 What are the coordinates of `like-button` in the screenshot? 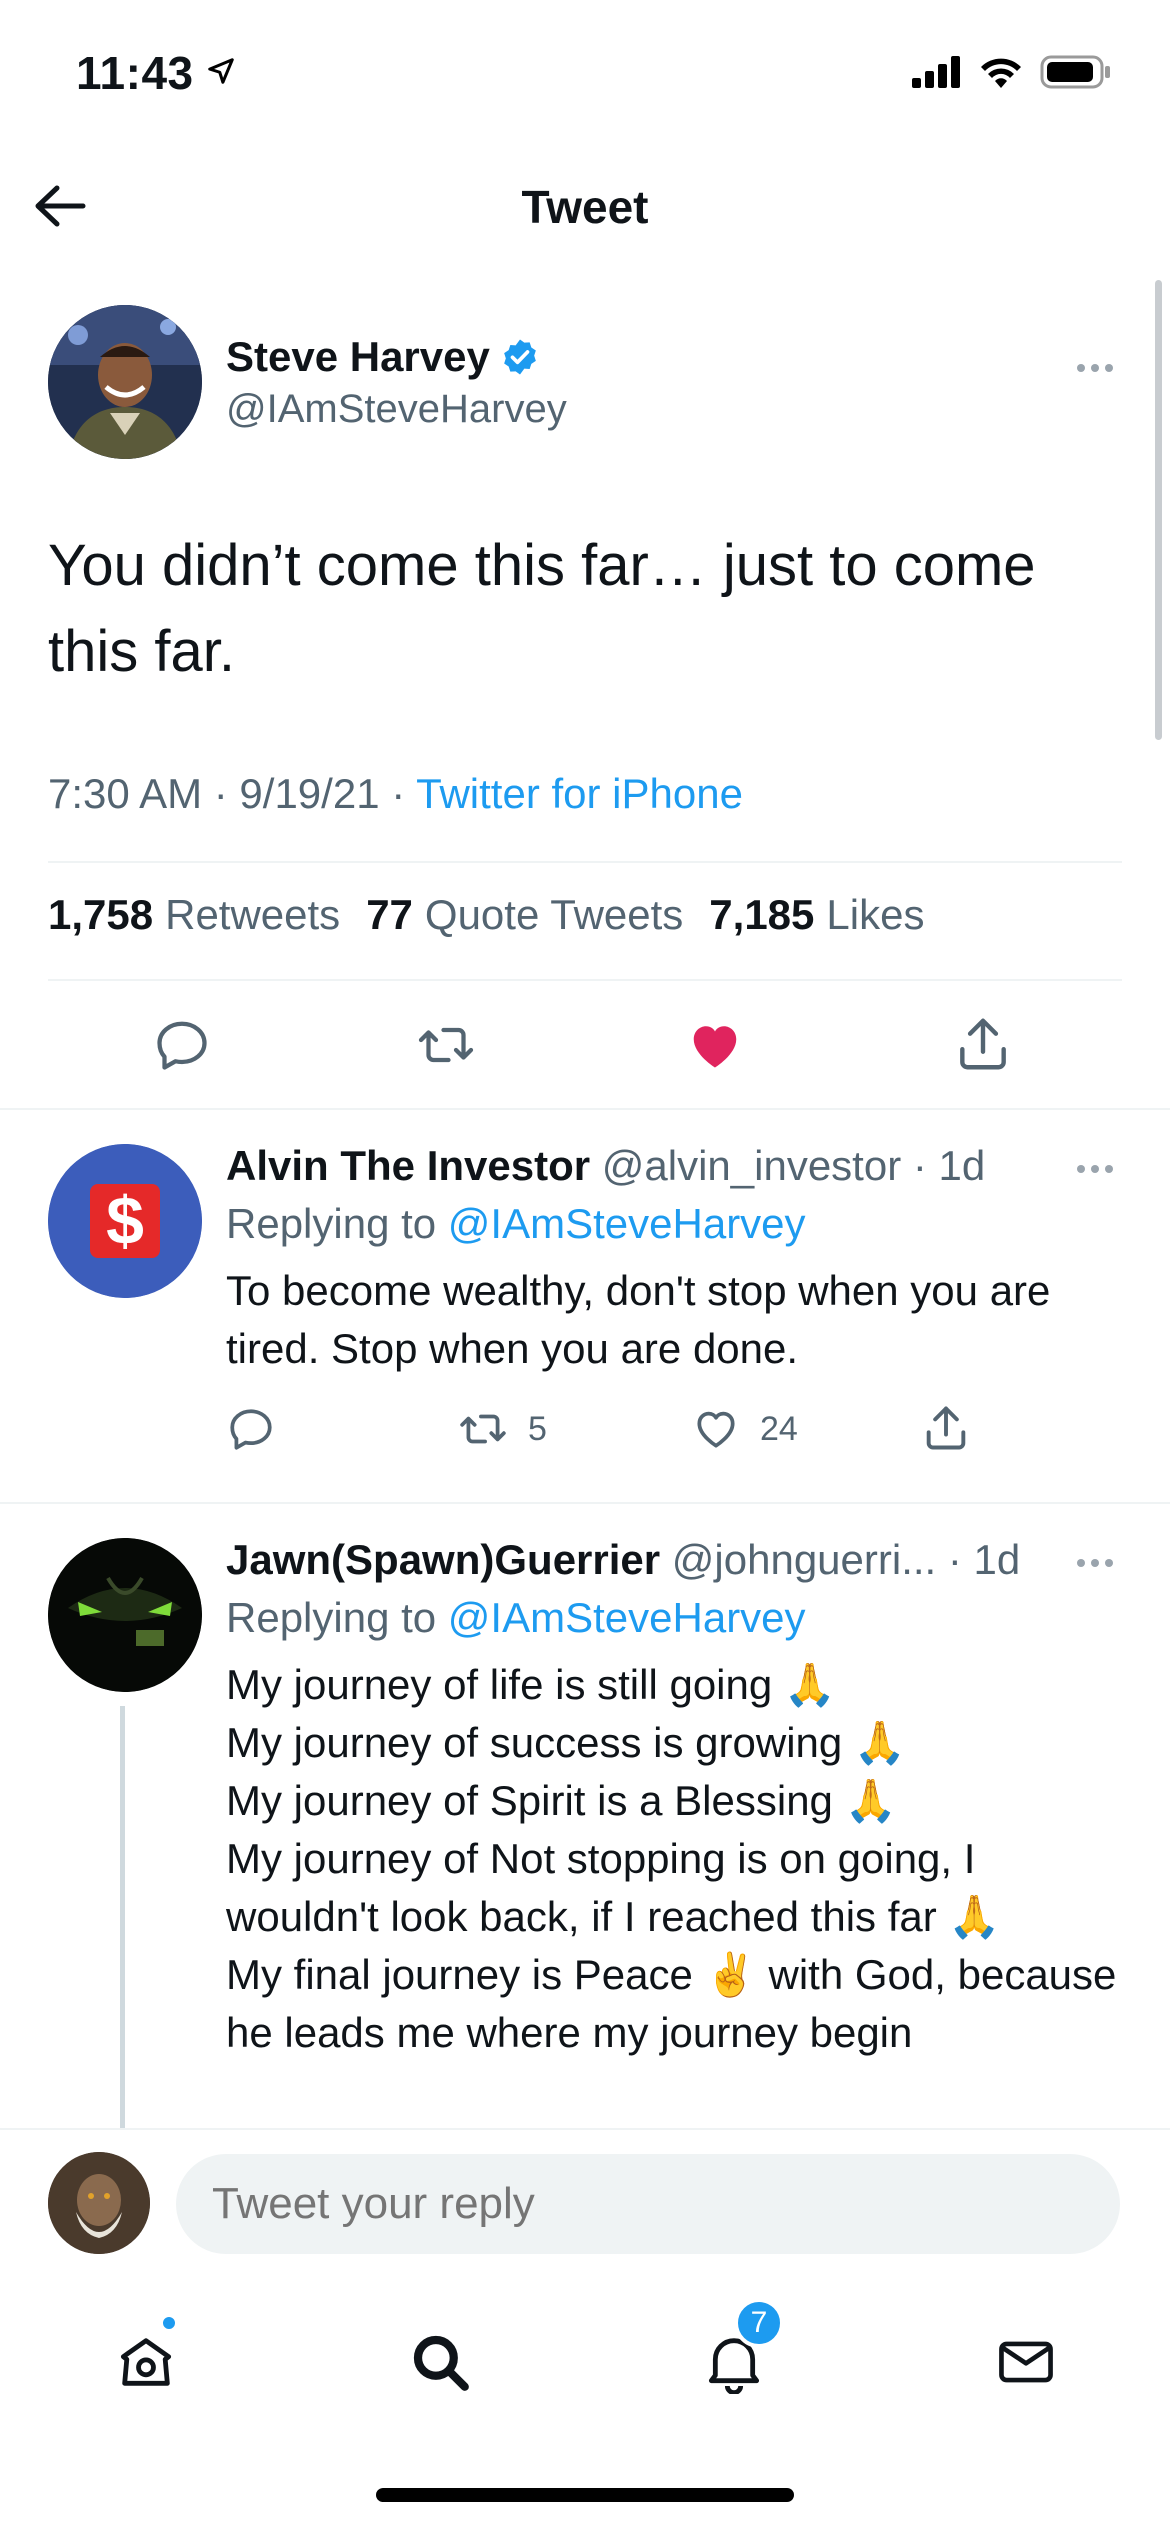 It's located at (715, 1045).